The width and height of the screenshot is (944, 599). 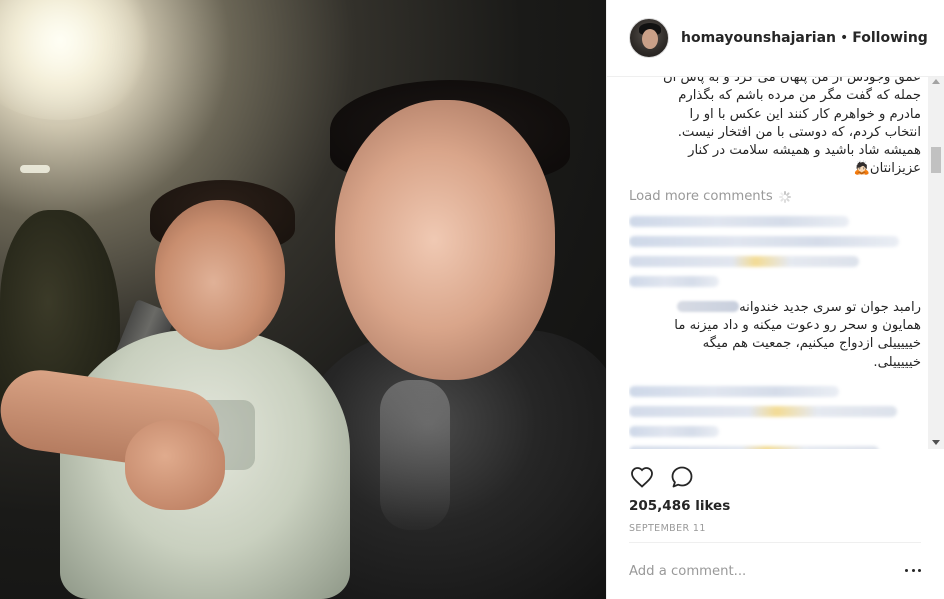 I want to click on comment-text: رامبد جوان تو سری جدید خندوانه, so click(x=830, y=307).